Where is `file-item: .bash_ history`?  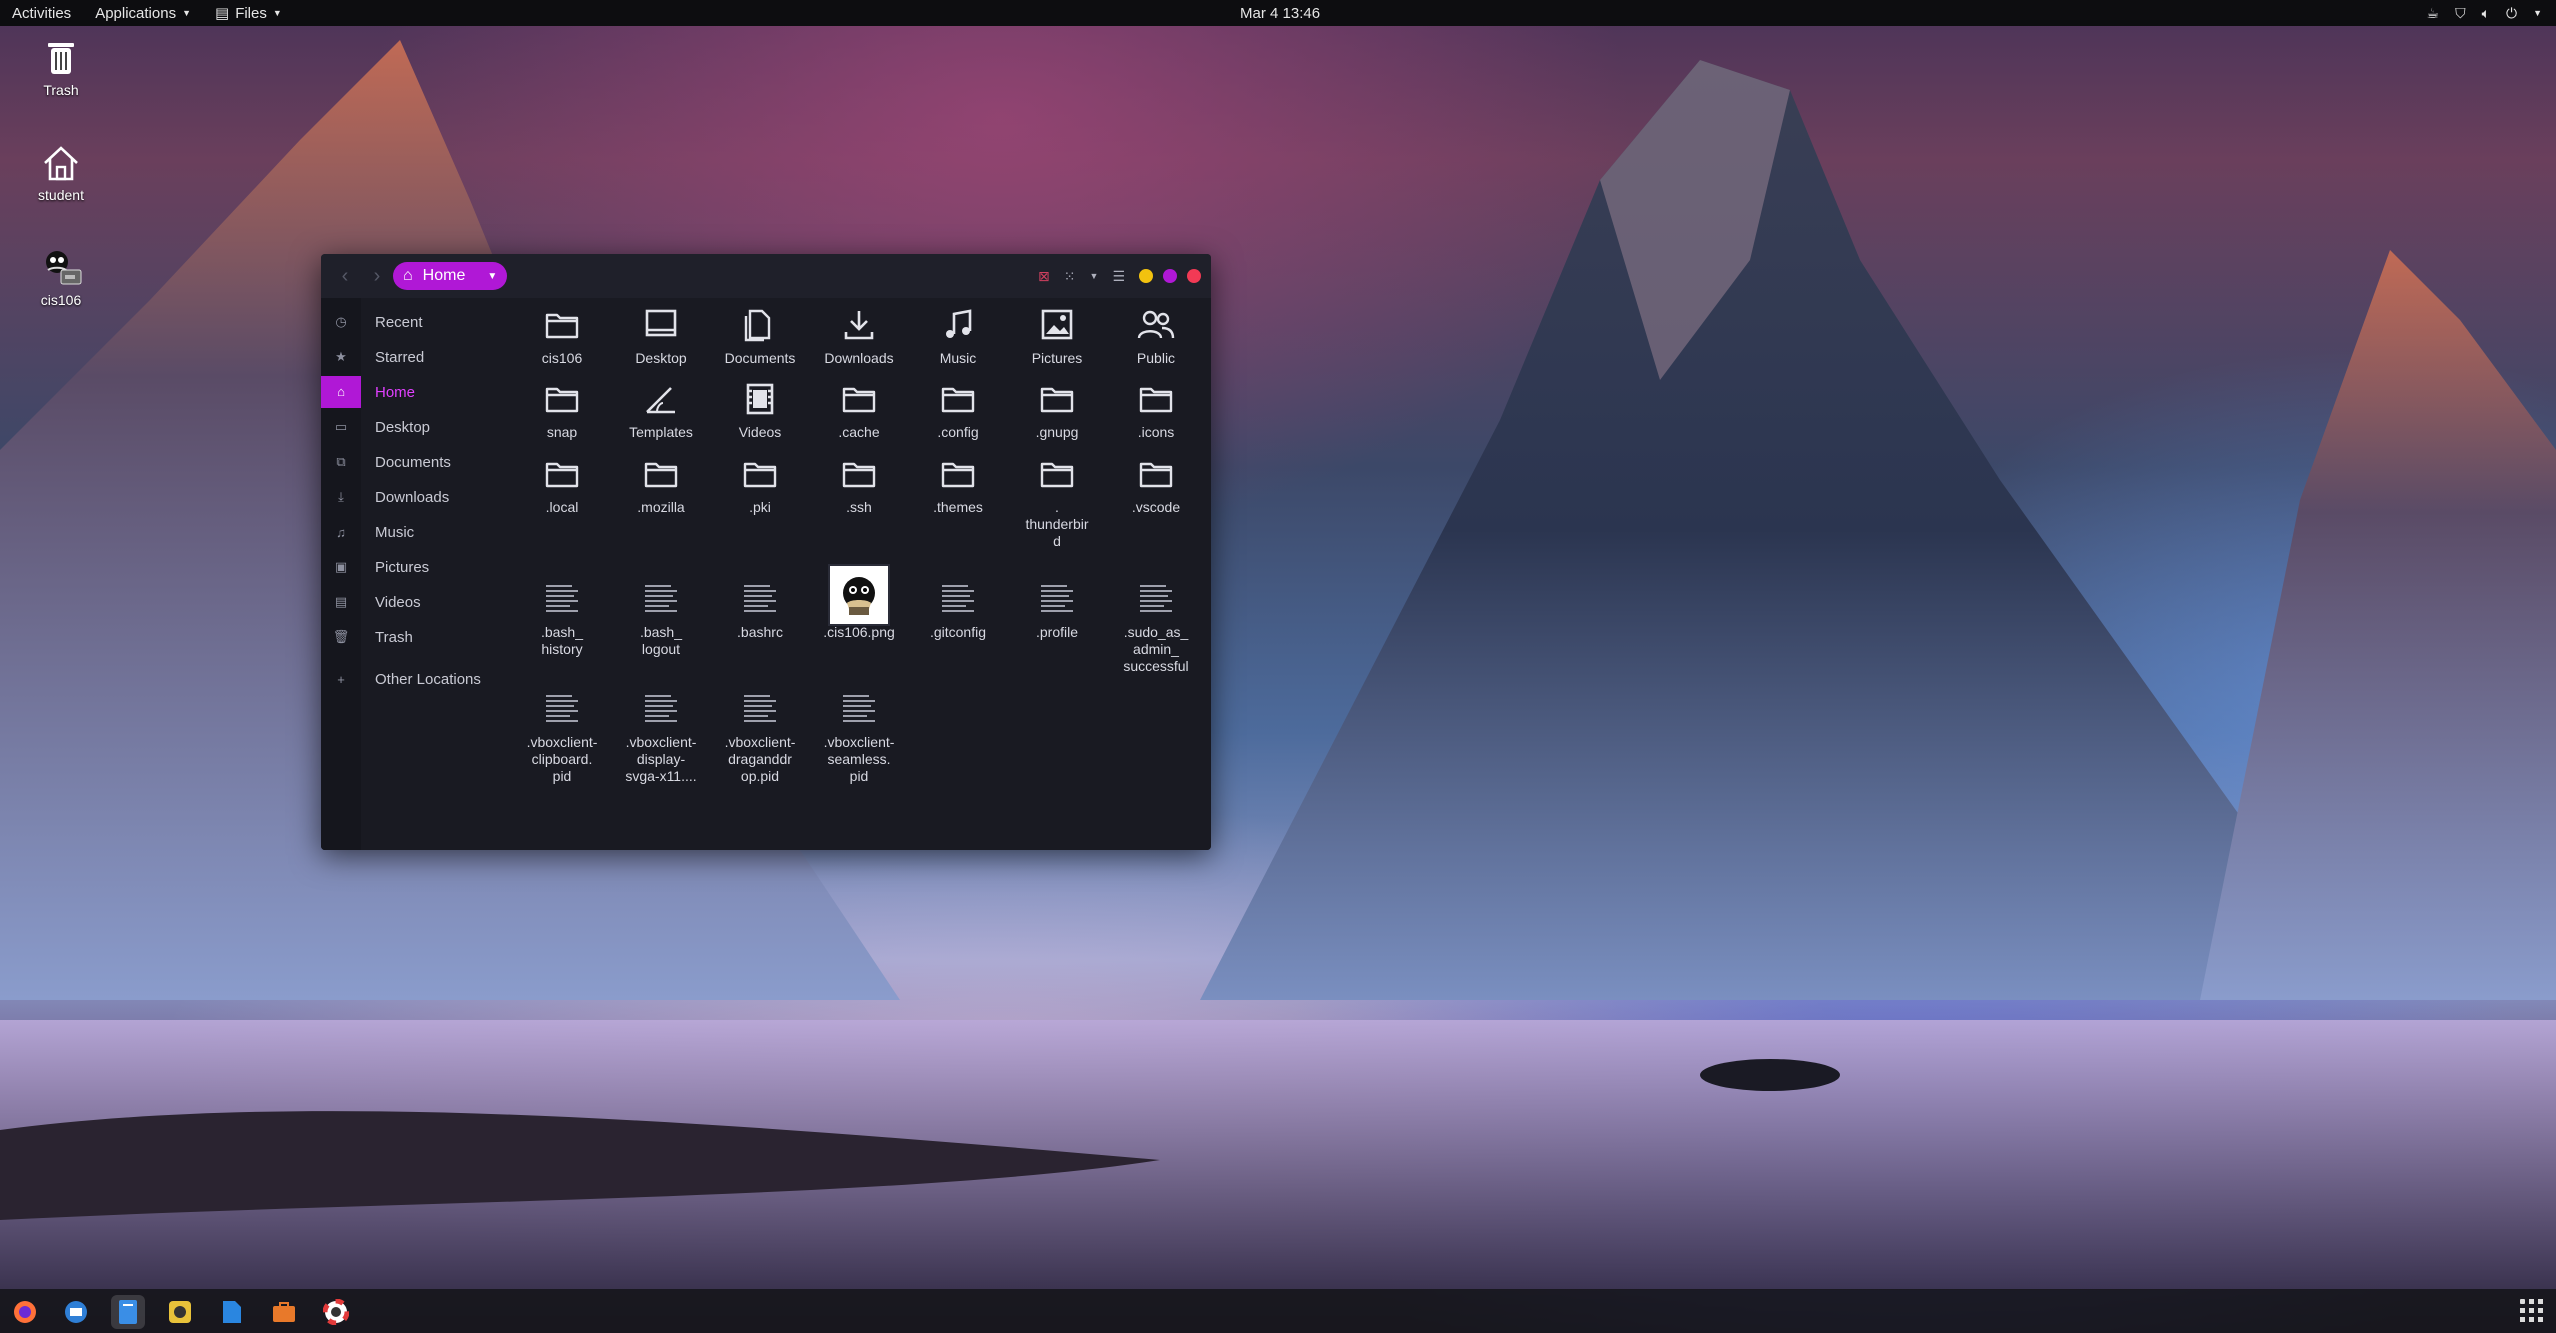
file-item: .bash_ history is located at coordinates (562, 616).